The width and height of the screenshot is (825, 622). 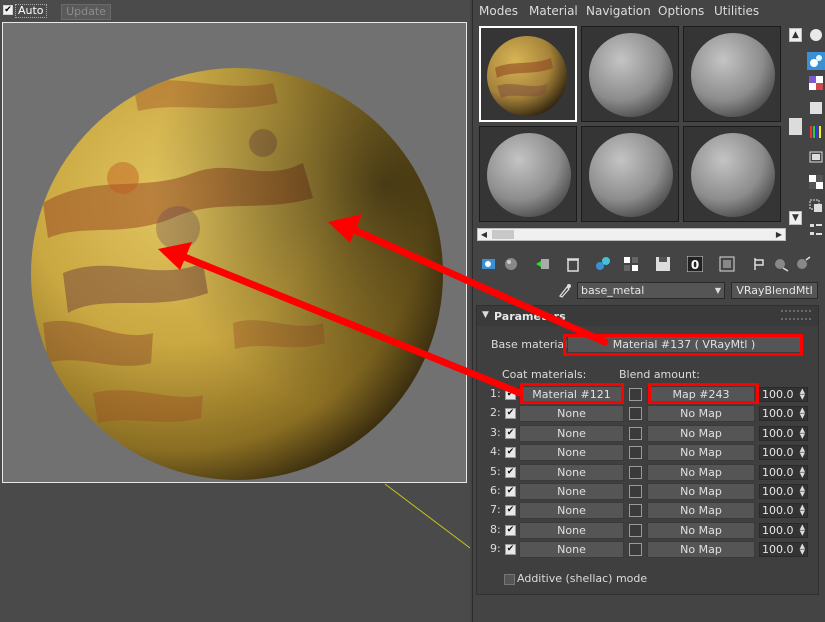 I want to click on options-checker-icon, so click(x=816, y=182).